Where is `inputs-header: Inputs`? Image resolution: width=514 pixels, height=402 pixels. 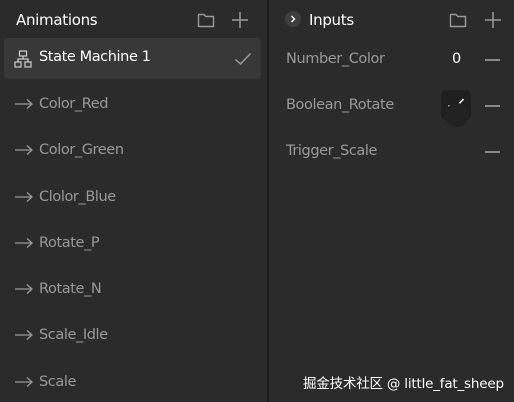 inputs-header: Inputs is located at coordinates (391, 19).